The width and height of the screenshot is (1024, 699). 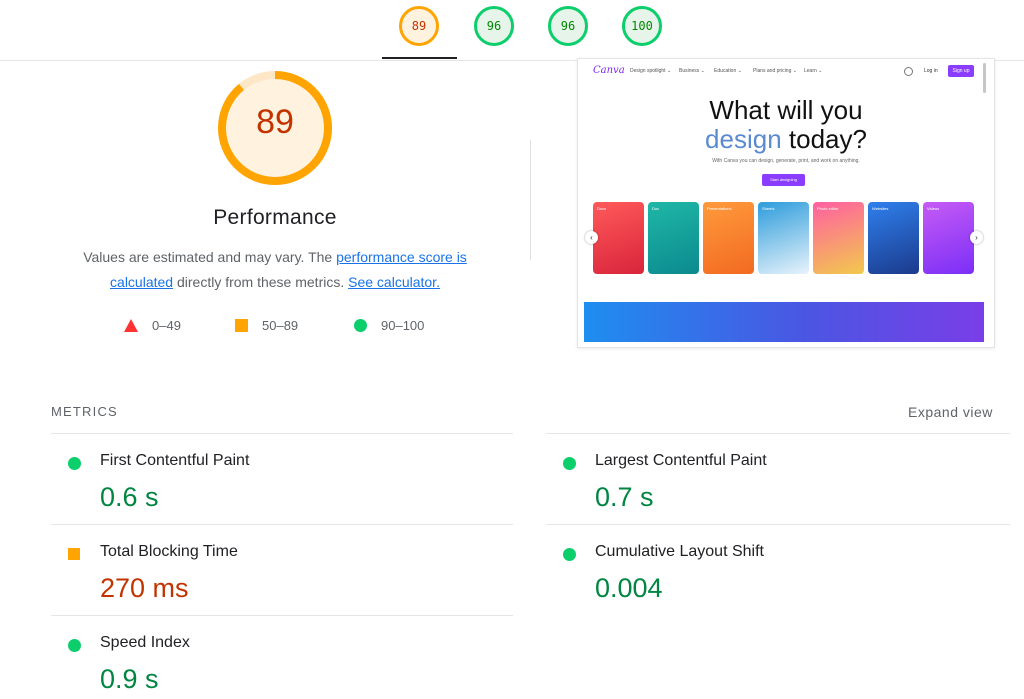 I want to click on average-square-icon, so click(x=74, y=554).